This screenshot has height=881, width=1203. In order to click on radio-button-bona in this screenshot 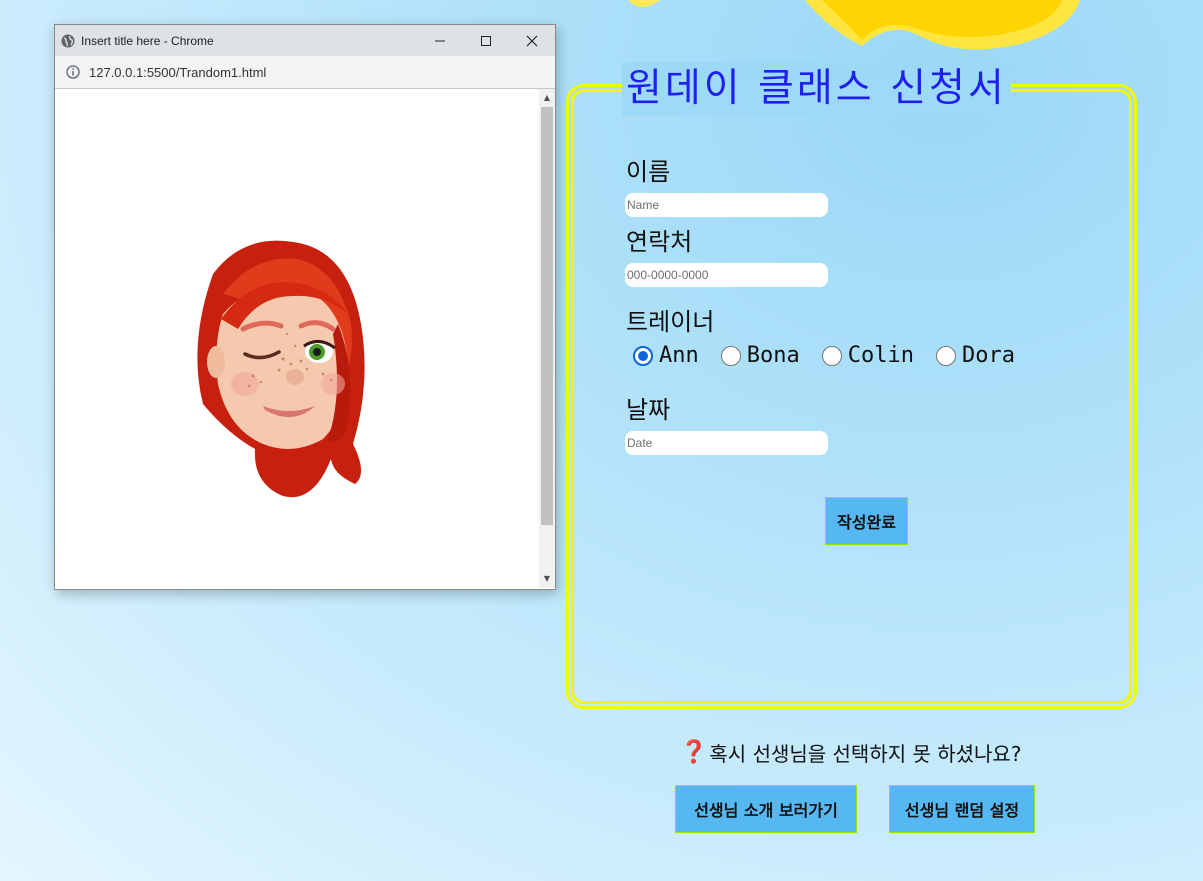, I will do `click(730, 355)`.